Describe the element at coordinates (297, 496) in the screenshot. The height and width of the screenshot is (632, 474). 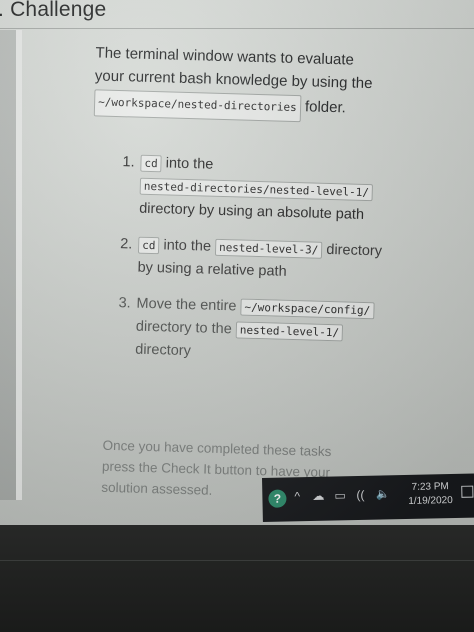
I see `chevron-up-icon: ^` at that location.